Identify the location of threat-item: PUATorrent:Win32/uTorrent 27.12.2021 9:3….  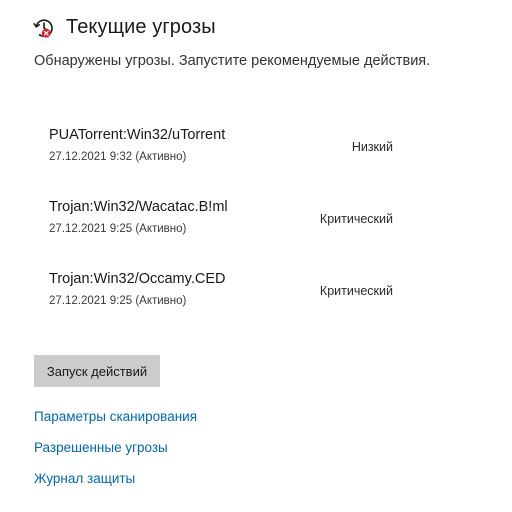
(256, 152).